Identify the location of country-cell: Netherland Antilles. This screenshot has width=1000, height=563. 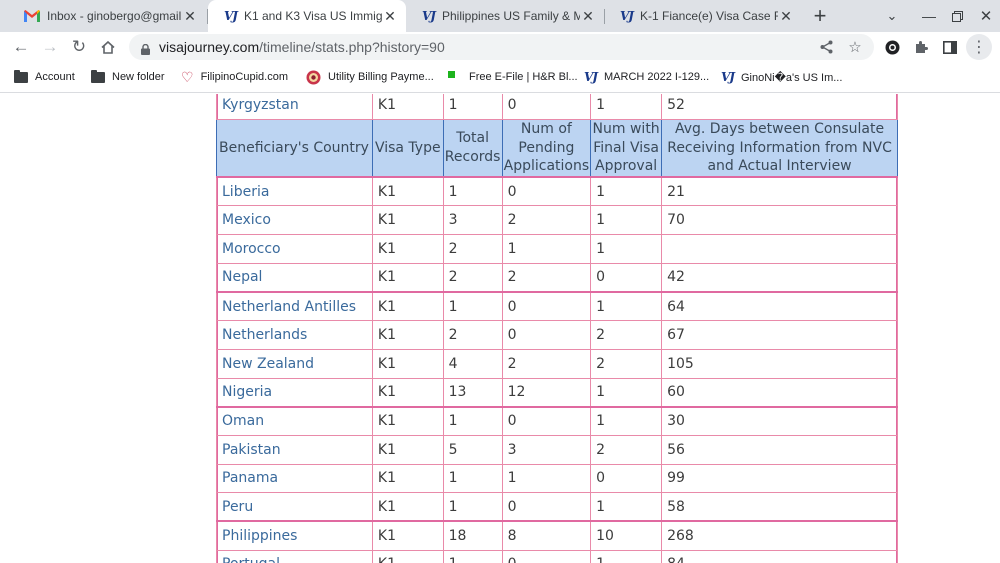
(294, 306).